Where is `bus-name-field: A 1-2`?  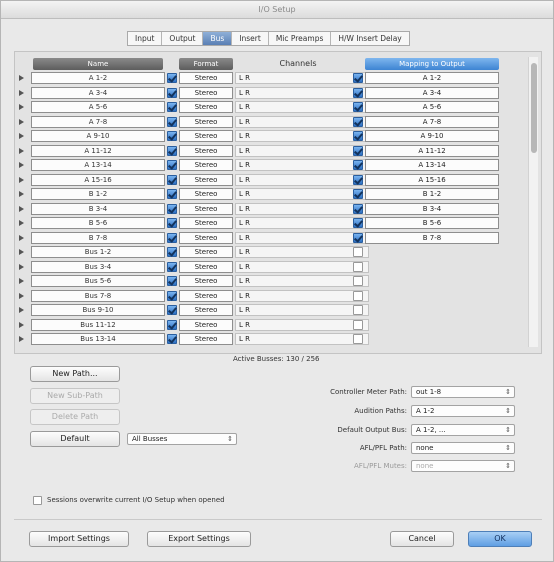 bus-name-field: A 1-2 is located at coordinates (98, 78).